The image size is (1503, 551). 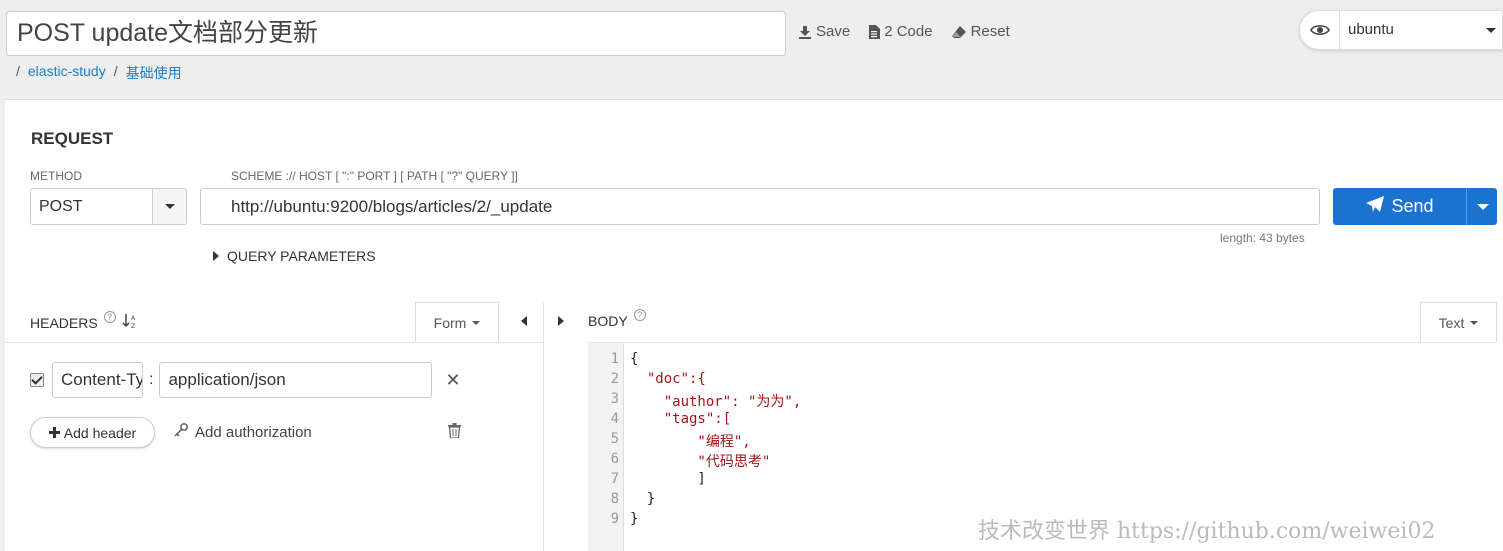 I want to click on add-authorization-button: Add authorization, so click(x=242, y=432).